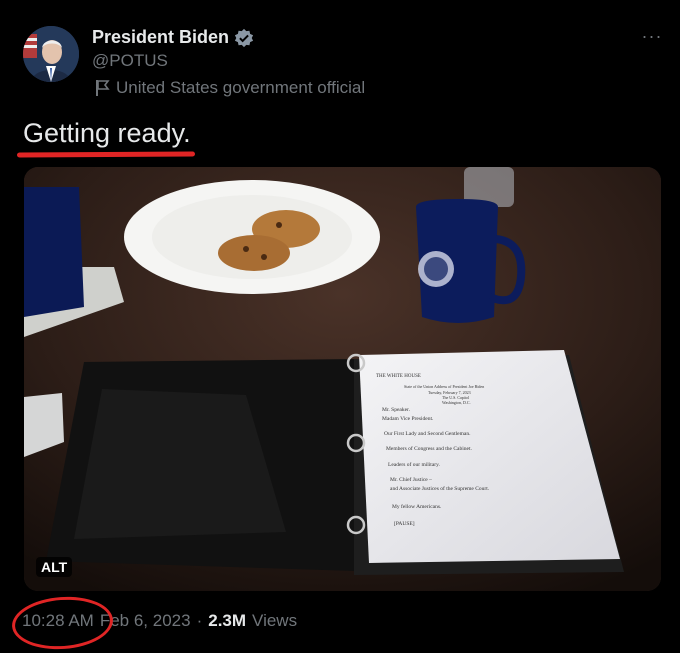 The height and width of the screenshot is (653, 680). What do you see at coordinates (145, 621) in the screenshot?
I see `tweet-date: Feb 6, 2023` at bounding box center [145, 621].